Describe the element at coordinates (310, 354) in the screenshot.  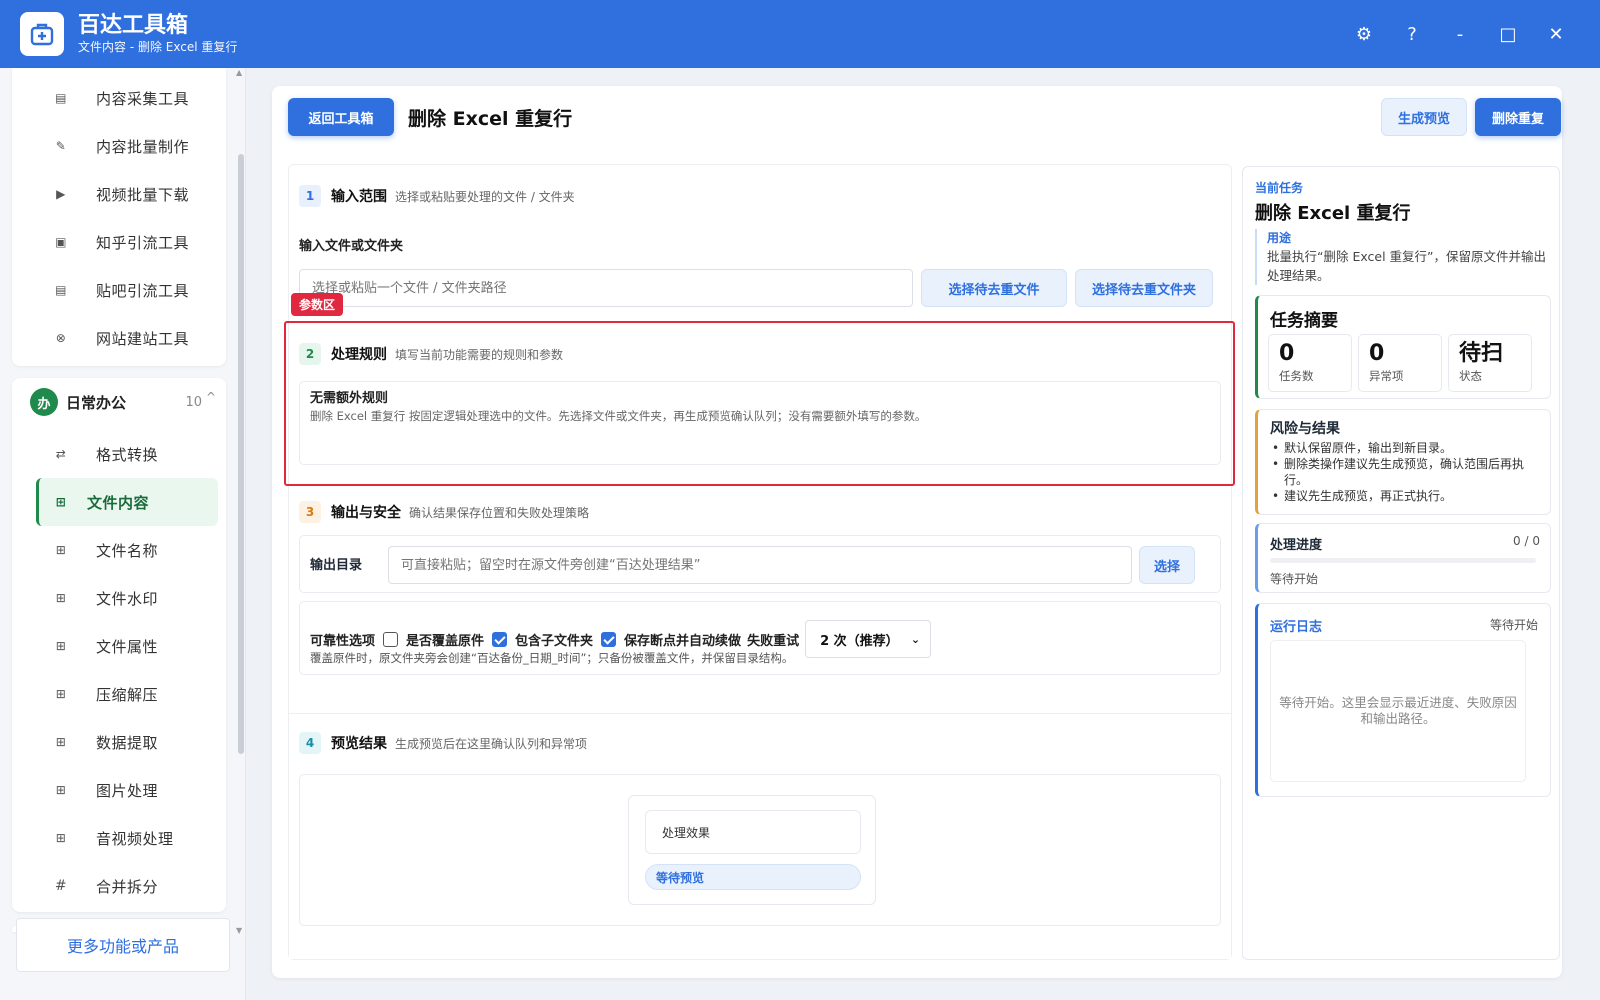
I see `step-number: 2` at that location.